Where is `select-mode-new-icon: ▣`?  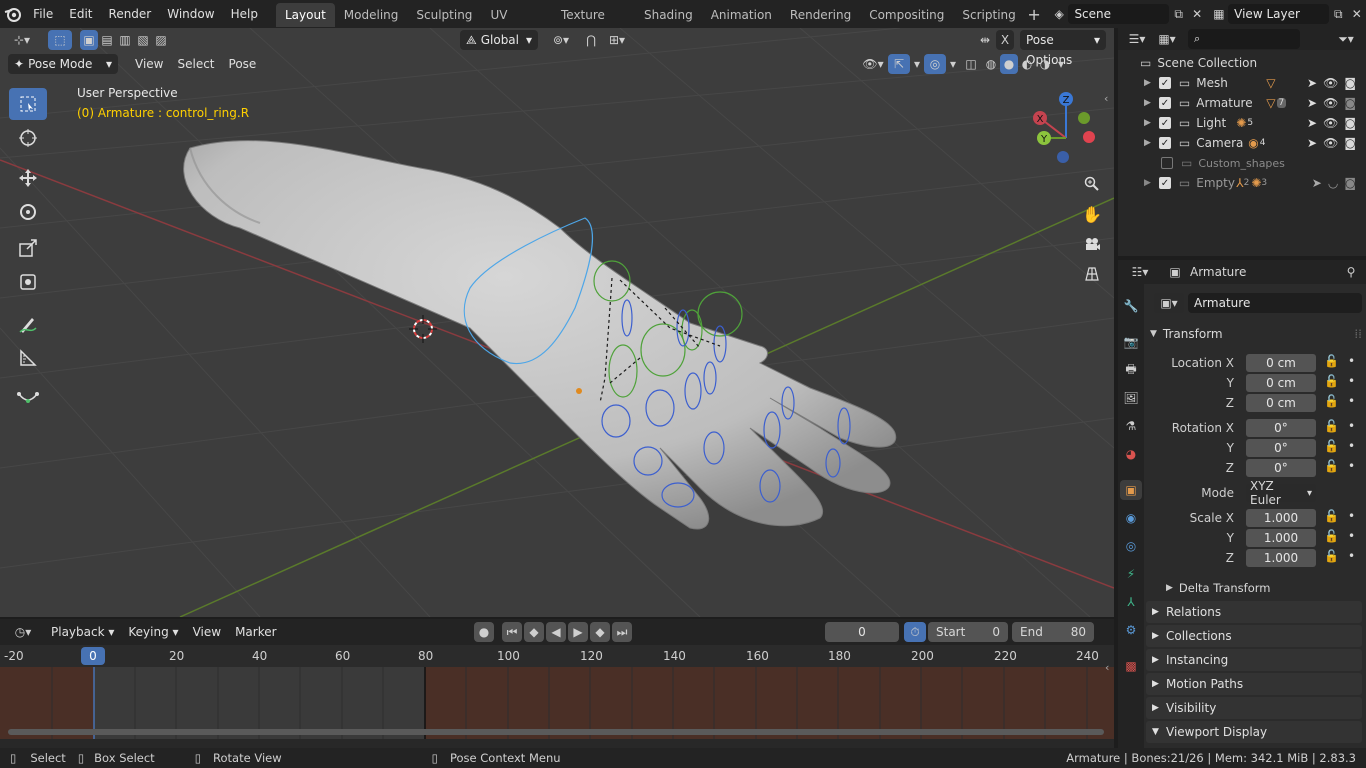
select-mode-new-icon: ▣ is located at coordinates (89, 40).